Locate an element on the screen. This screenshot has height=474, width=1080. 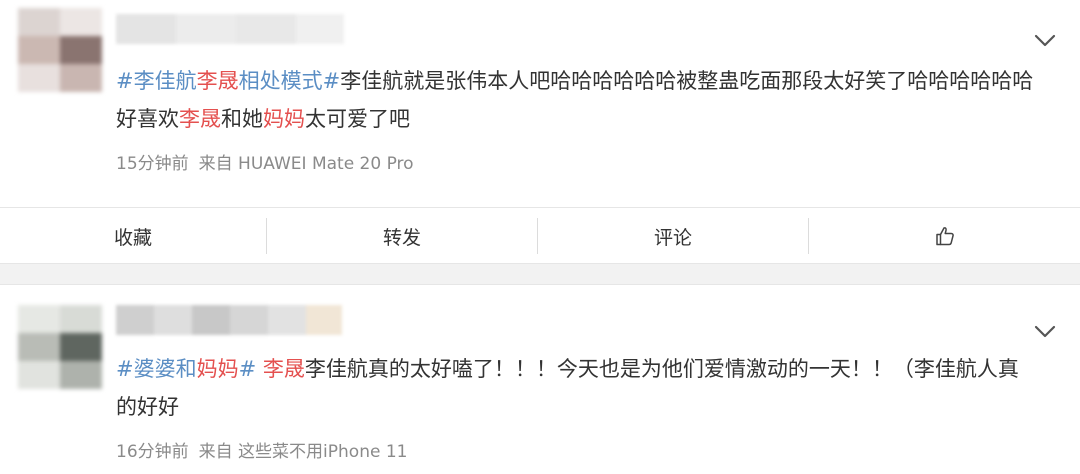
repost-button: 转发 is located at coordinates (402, 236).